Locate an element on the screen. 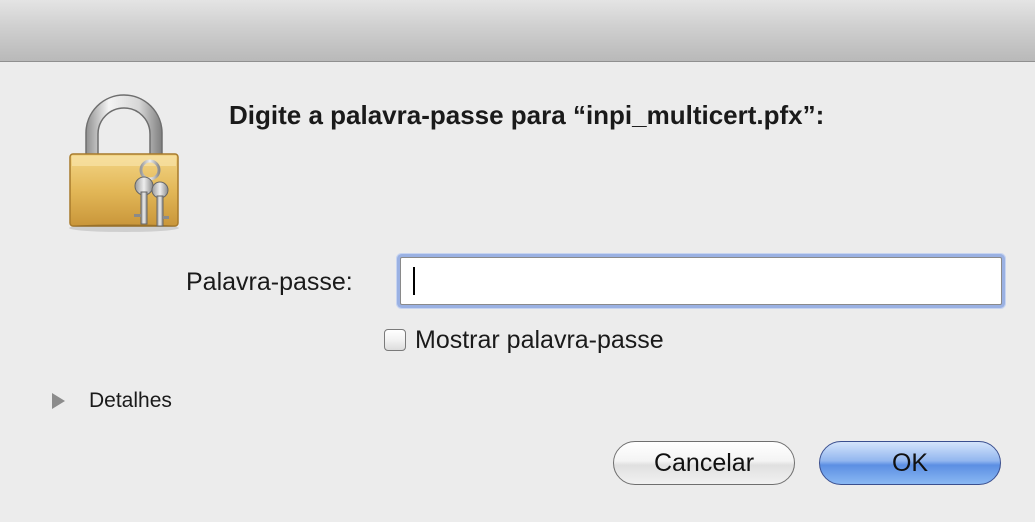 This screenshot has width=1035, height=522. password-field is located at coordinates (701, 281).